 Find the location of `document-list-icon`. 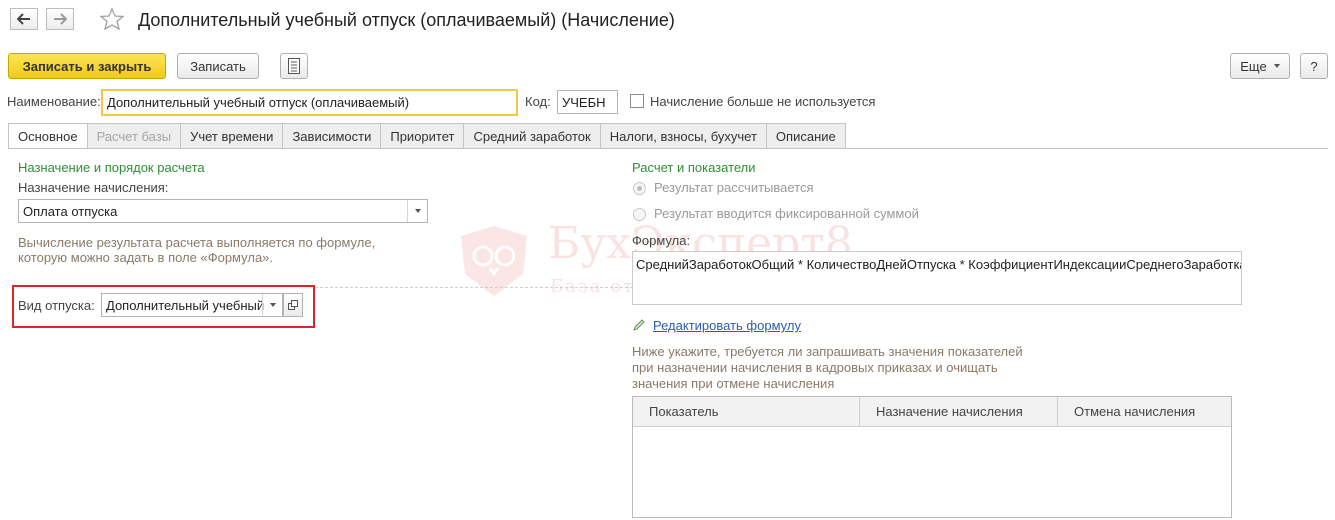

document-list-icon is located at coordinates (294, 66).